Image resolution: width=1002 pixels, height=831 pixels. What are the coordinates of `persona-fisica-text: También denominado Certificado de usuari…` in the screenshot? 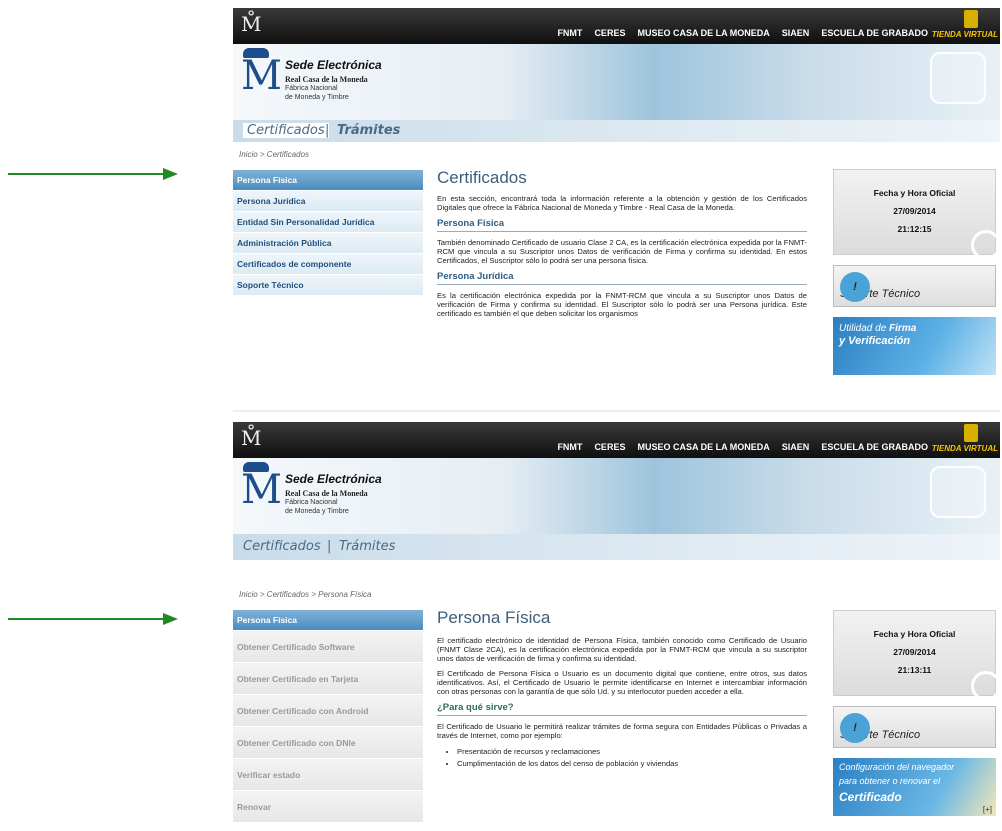 It's located at (622, 251).